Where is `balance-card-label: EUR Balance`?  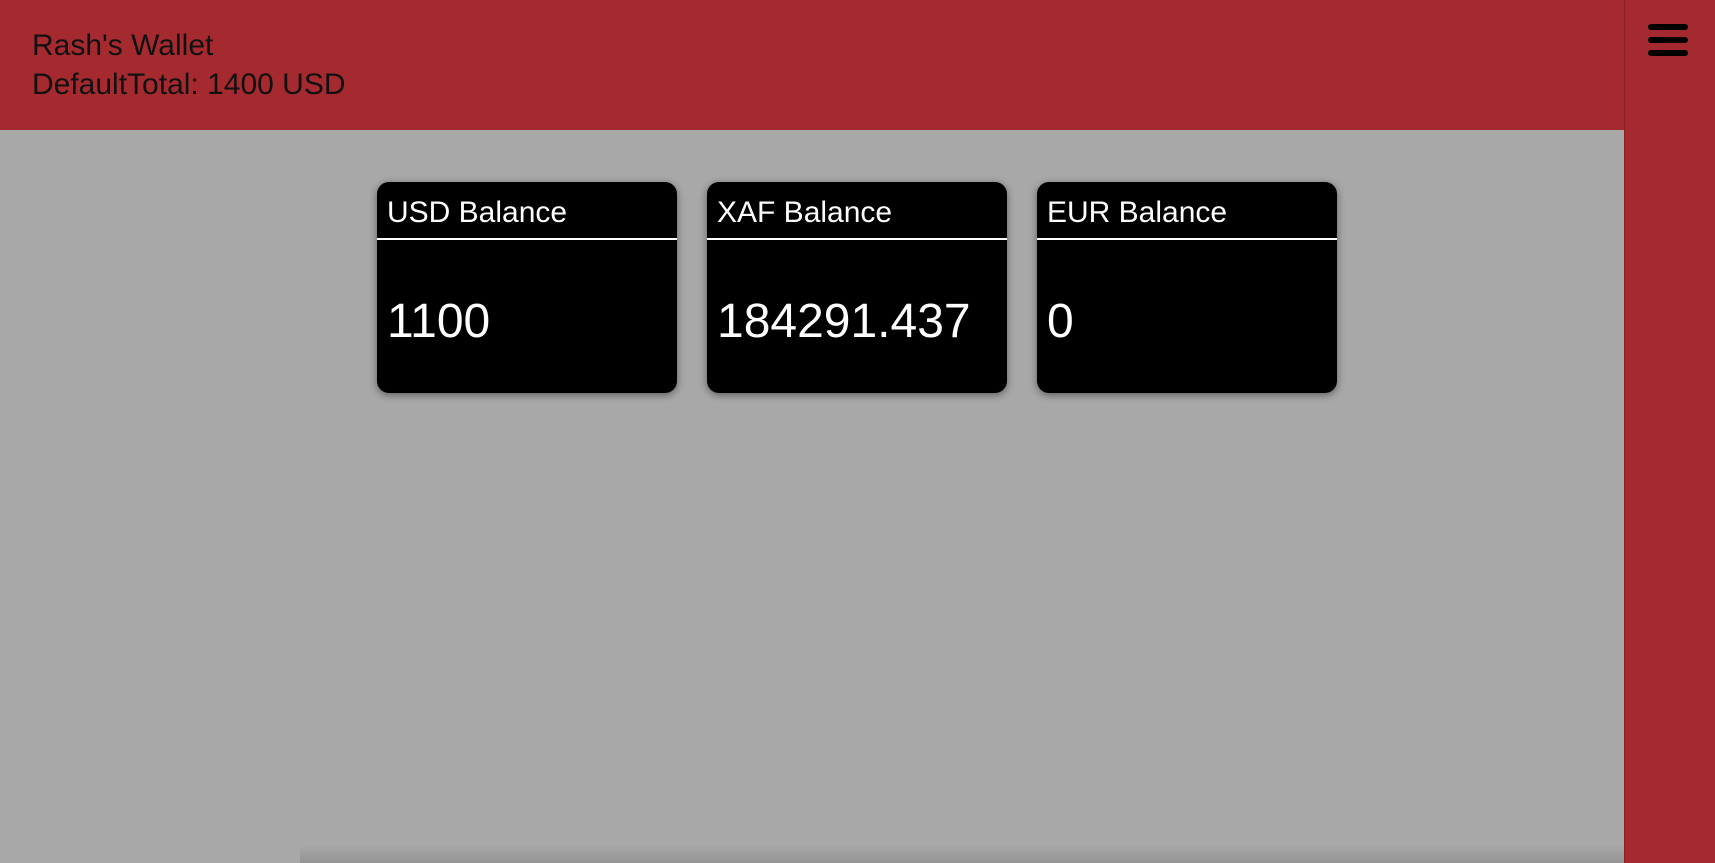
balance-card-label: EUR Balance is located at coordinates (1137, 212).